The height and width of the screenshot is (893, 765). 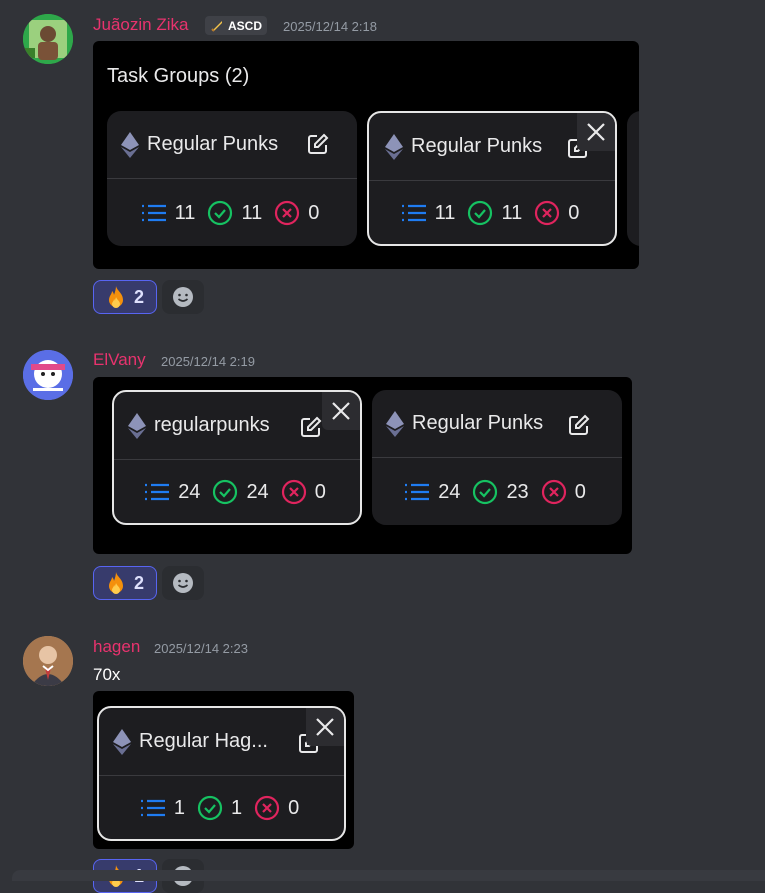 What do you see at coordinates (107, 674) in the screenshot?
I see `message-text: 70x` at bounding box center [107, 674].